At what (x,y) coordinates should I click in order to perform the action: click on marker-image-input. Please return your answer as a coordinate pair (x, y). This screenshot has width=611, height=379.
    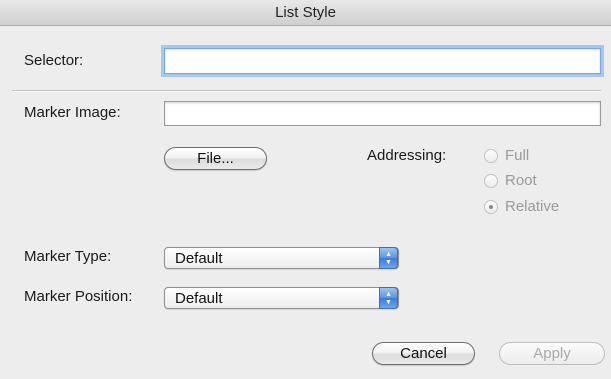
    Looking at the image, I should click on (382, 113).